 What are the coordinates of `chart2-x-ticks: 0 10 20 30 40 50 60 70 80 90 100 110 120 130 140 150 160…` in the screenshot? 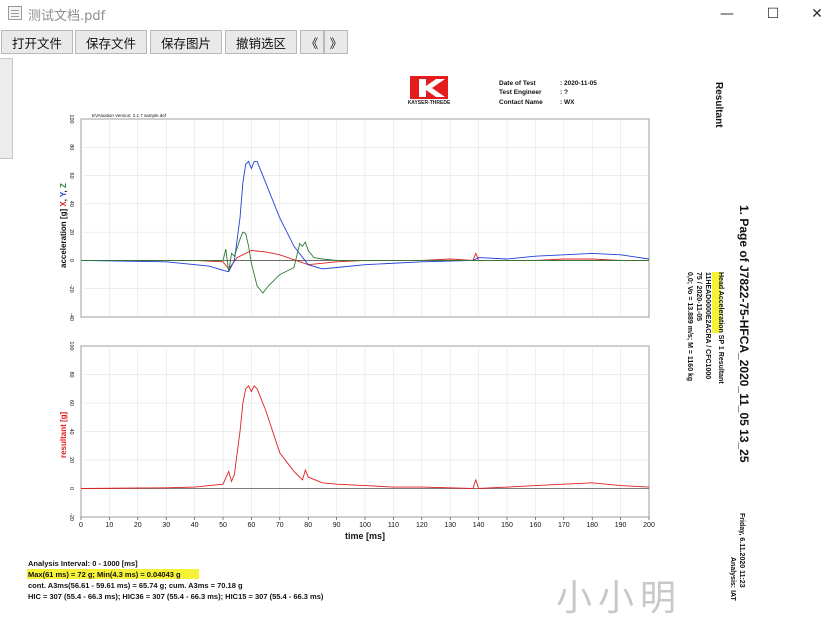 It's located at (367, 523).